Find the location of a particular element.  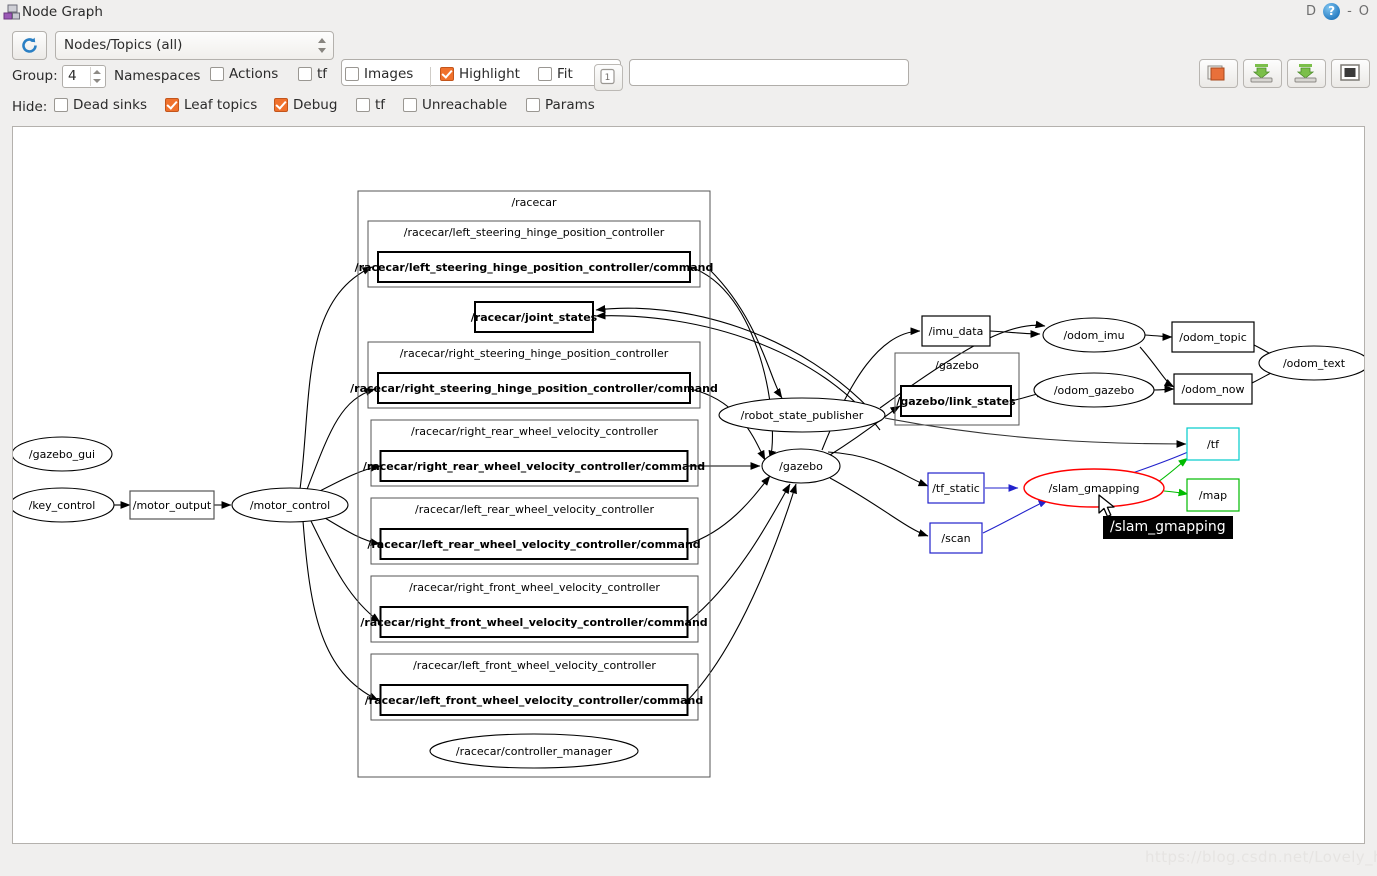

graph-node: /gazebo is located at coordinates (801, 466).